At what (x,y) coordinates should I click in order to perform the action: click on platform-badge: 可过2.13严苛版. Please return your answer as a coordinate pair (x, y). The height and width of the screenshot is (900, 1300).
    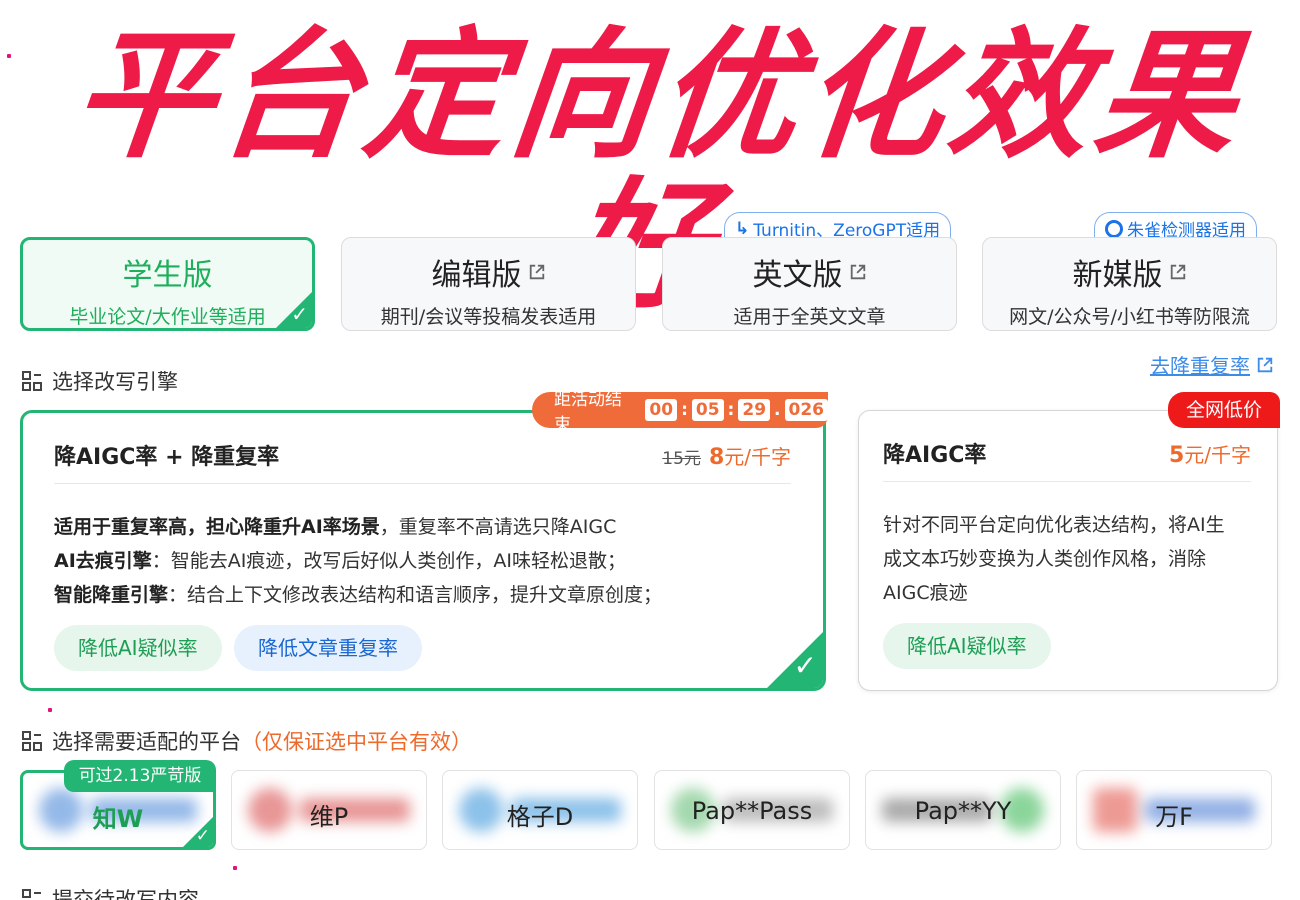
    Looking at the image, I should click on (140, 776).